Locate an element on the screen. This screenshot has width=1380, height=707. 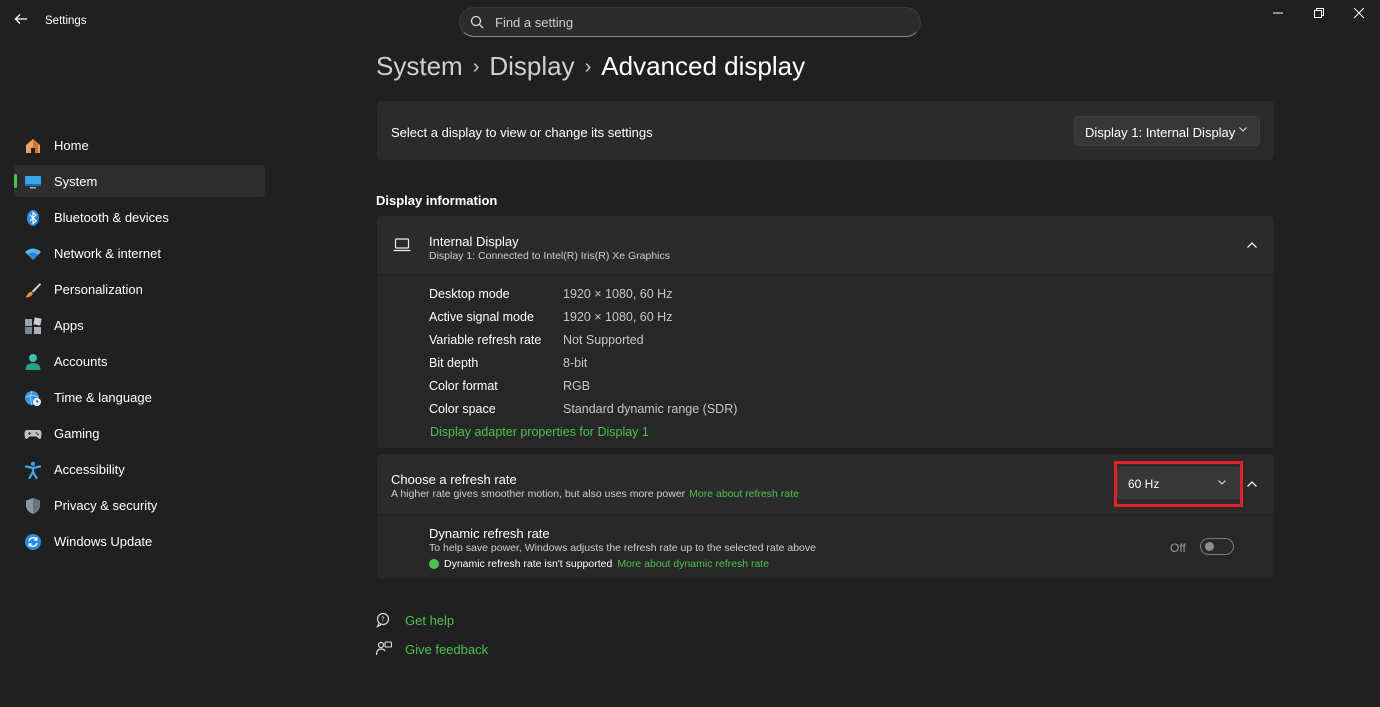
globe-clock-icon is located at coordinates (33, 398).